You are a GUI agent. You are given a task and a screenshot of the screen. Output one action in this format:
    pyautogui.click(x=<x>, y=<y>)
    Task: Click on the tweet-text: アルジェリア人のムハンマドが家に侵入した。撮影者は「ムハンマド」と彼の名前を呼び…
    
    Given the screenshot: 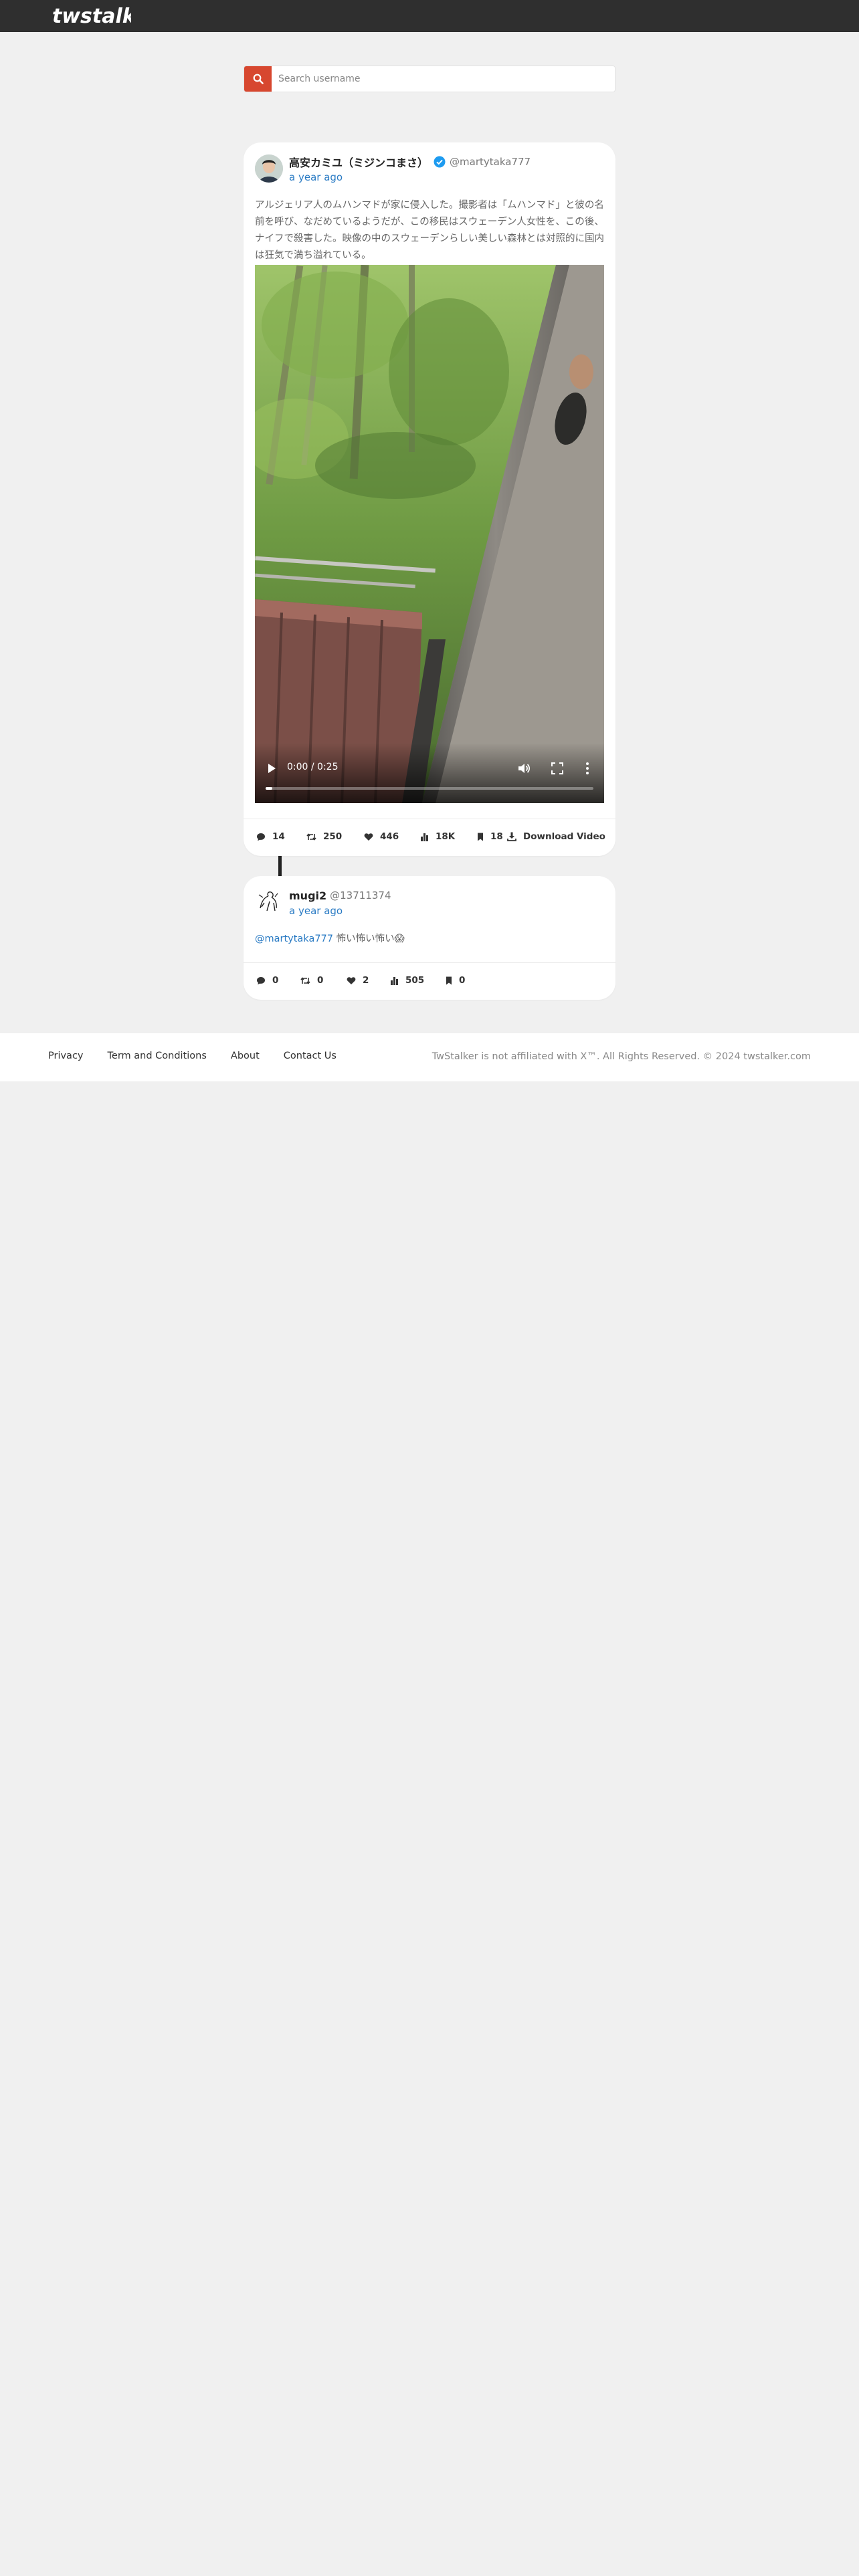 What is the action you would take?
    pyautogui.click(x=429, y=230)
    